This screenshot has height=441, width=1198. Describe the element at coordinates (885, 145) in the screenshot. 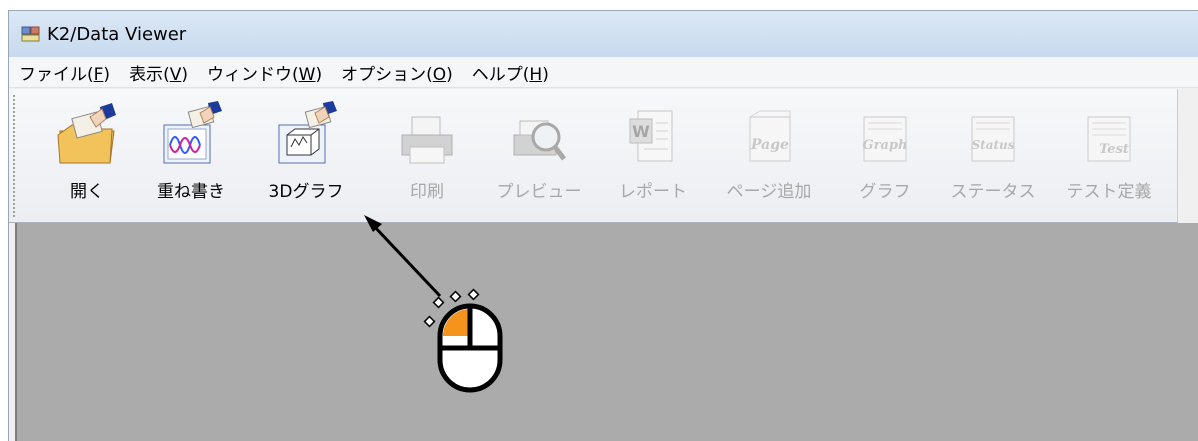

I see `graph-icon-text: Graph` at that location.